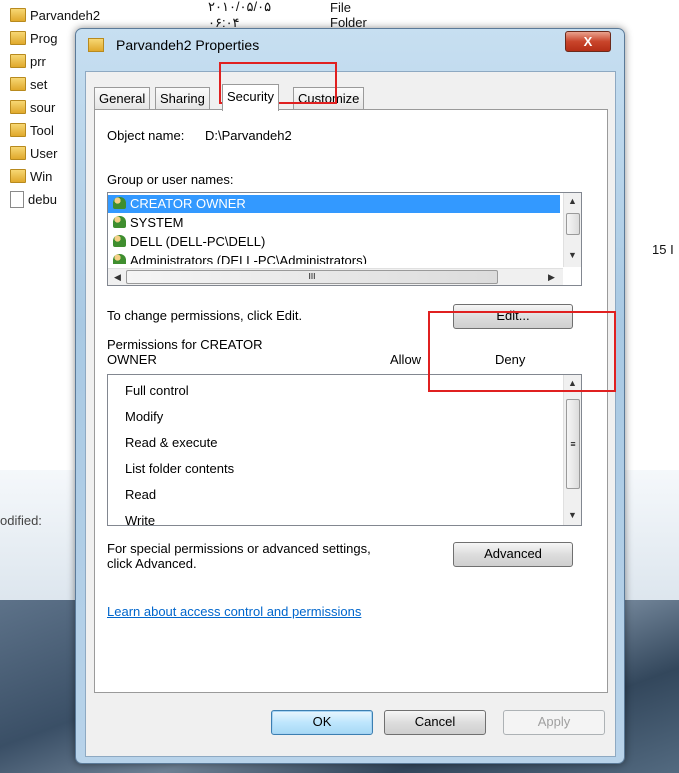 This screenshot has height=773, width=679. What do you see at coordinates (38, 61) in the screenshot?
I see `file-name: prr` at bounding box center [38, 61].